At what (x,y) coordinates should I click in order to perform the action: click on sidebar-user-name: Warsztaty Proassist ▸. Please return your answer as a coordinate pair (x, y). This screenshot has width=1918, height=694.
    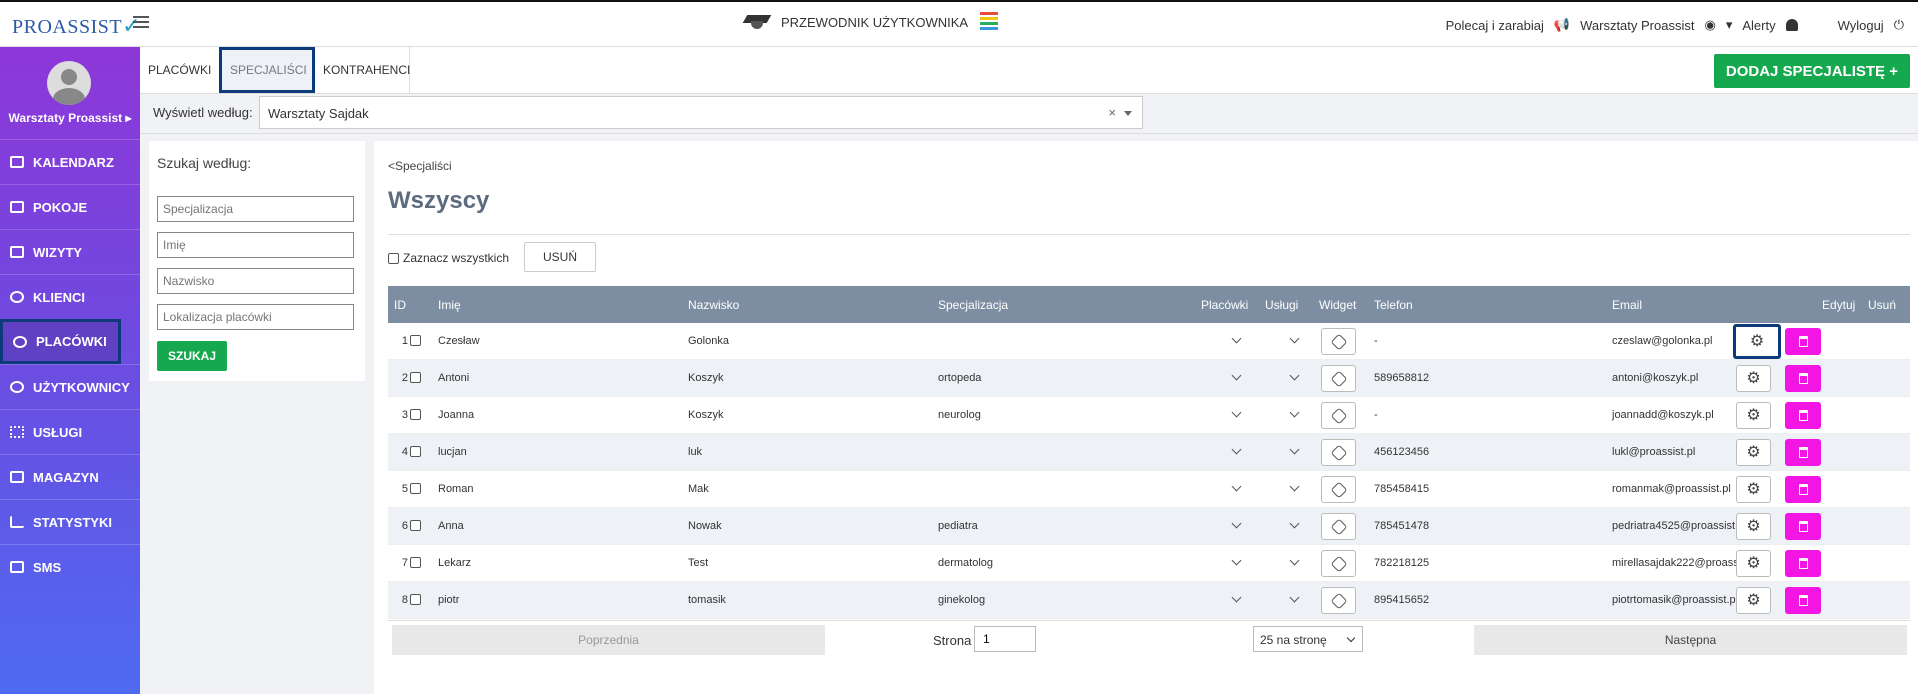
    Looking at the image, I should click on (70, 118).